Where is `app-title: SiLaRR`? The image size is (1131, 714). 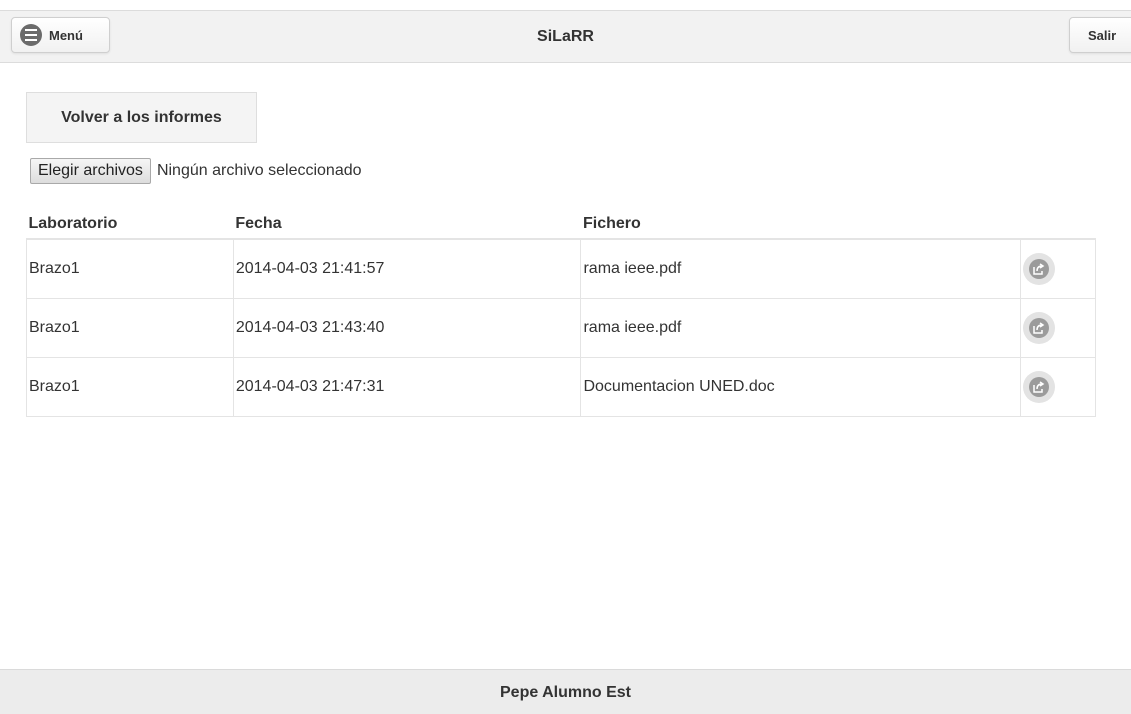 app-title: SiLaRR is located at coordinates (565, 36).